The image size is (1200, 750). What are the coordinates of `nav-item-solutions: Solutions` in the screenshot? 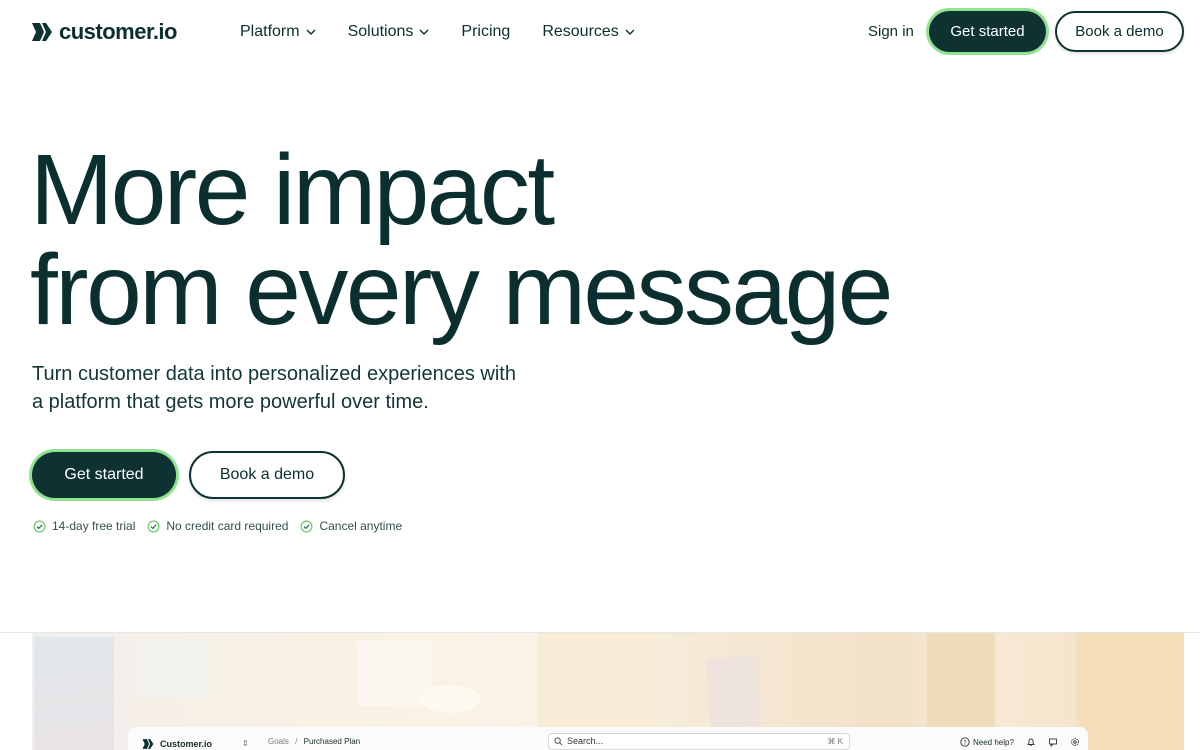 It's located at (389, 32).